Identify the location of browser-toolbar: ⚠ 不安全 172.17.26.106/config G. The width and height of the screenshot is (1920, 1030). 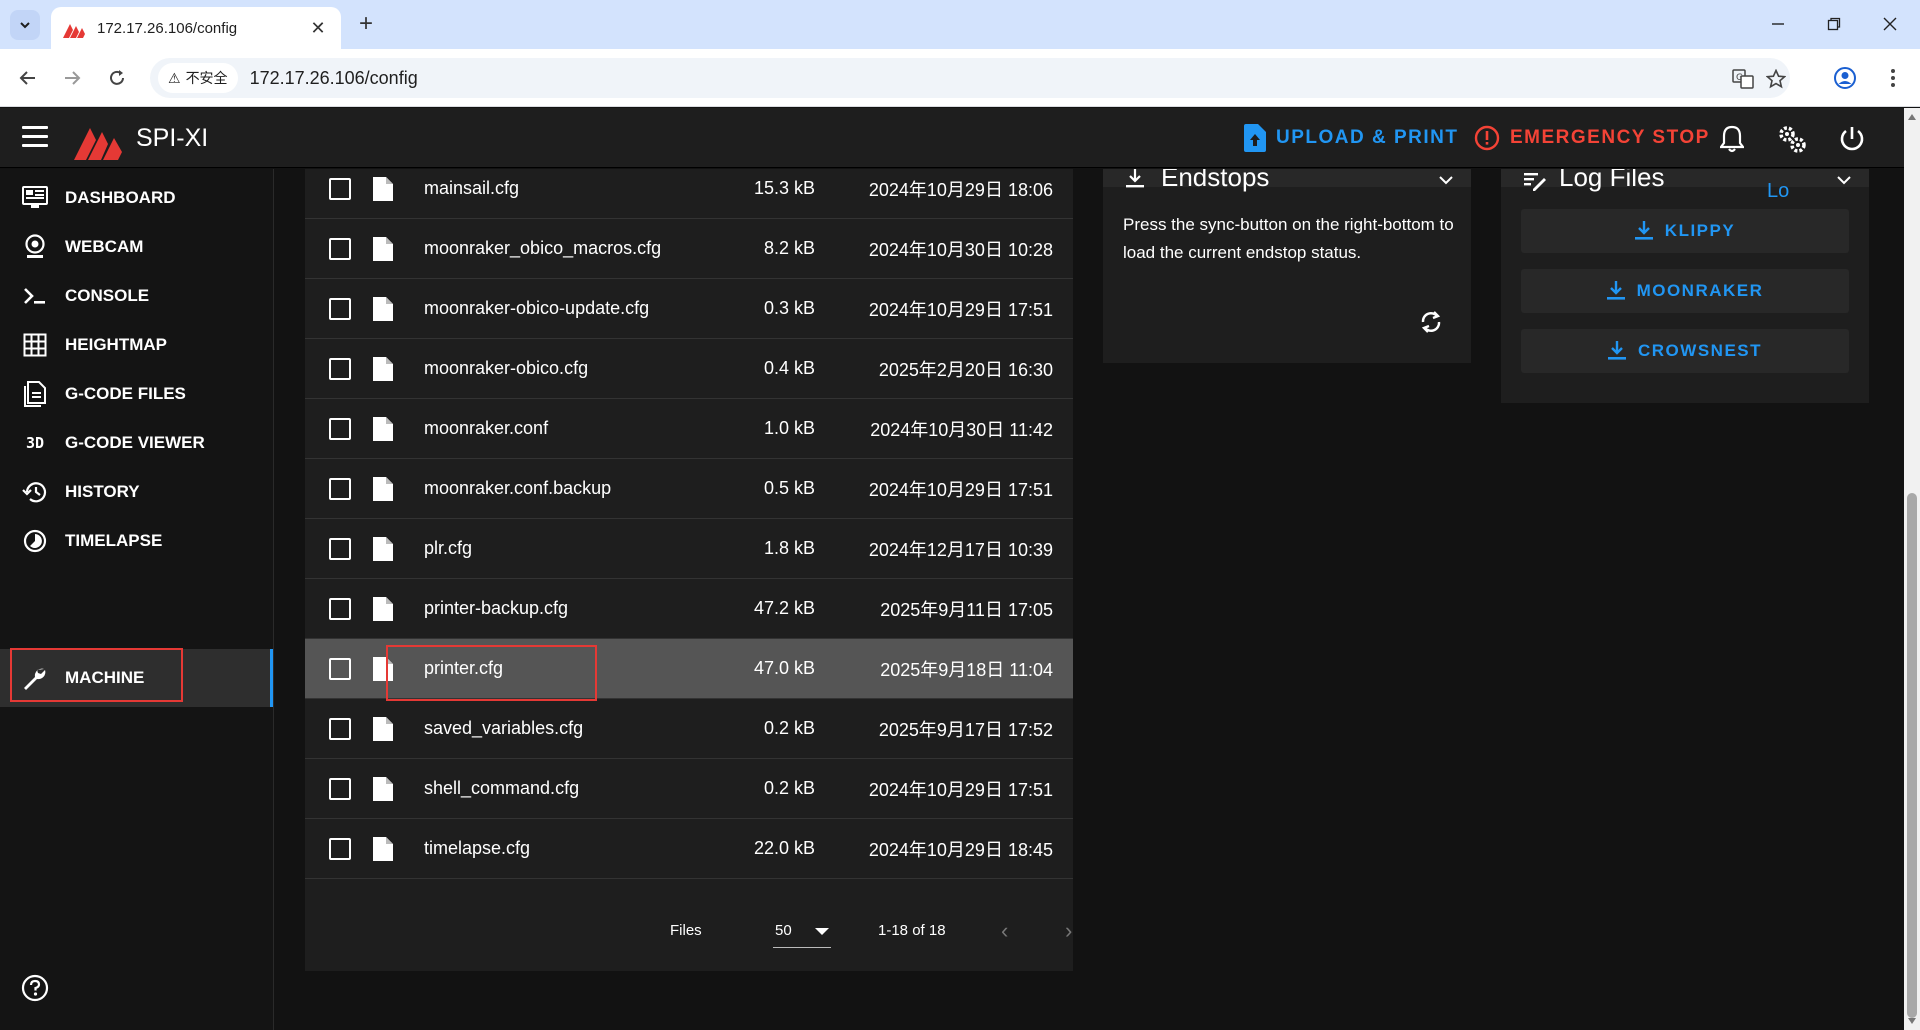
(960, 78).